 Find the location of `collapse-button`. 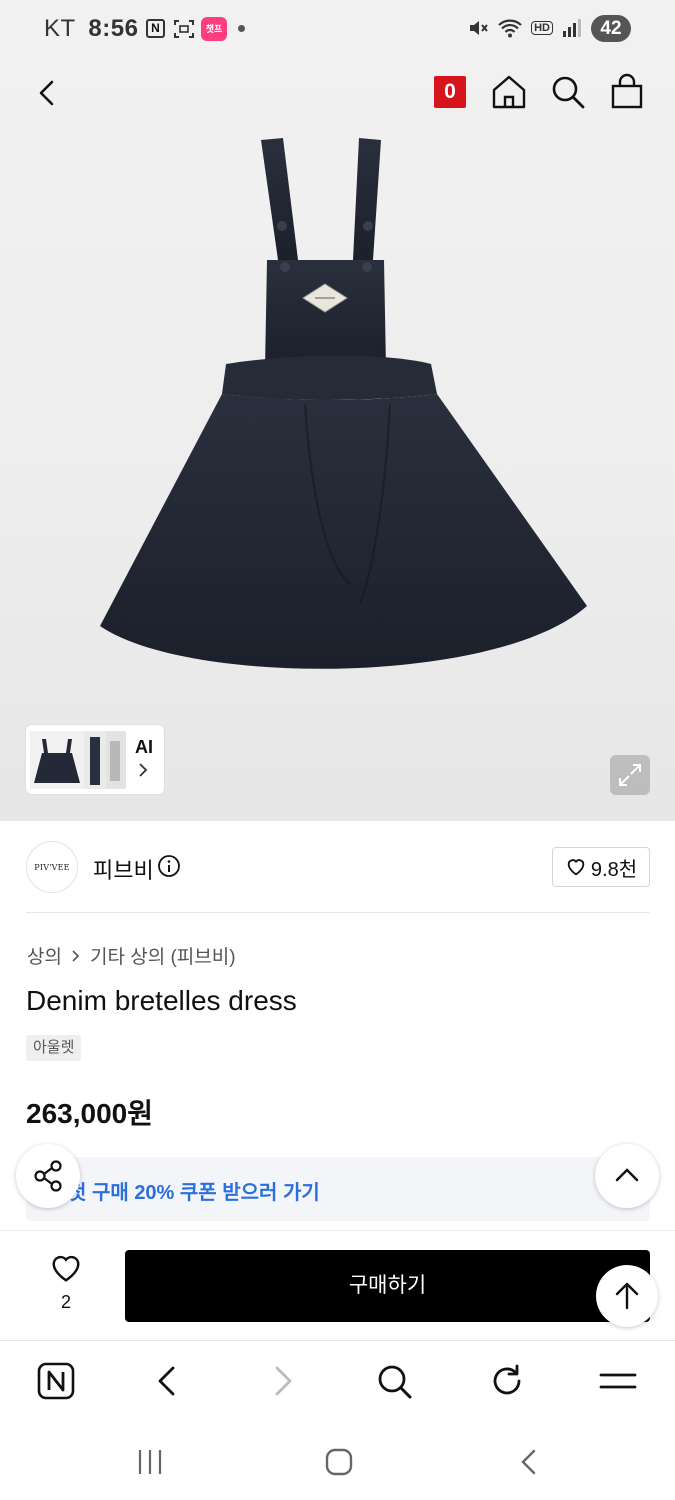

collapse-button is located at coordinates (627, 1176).